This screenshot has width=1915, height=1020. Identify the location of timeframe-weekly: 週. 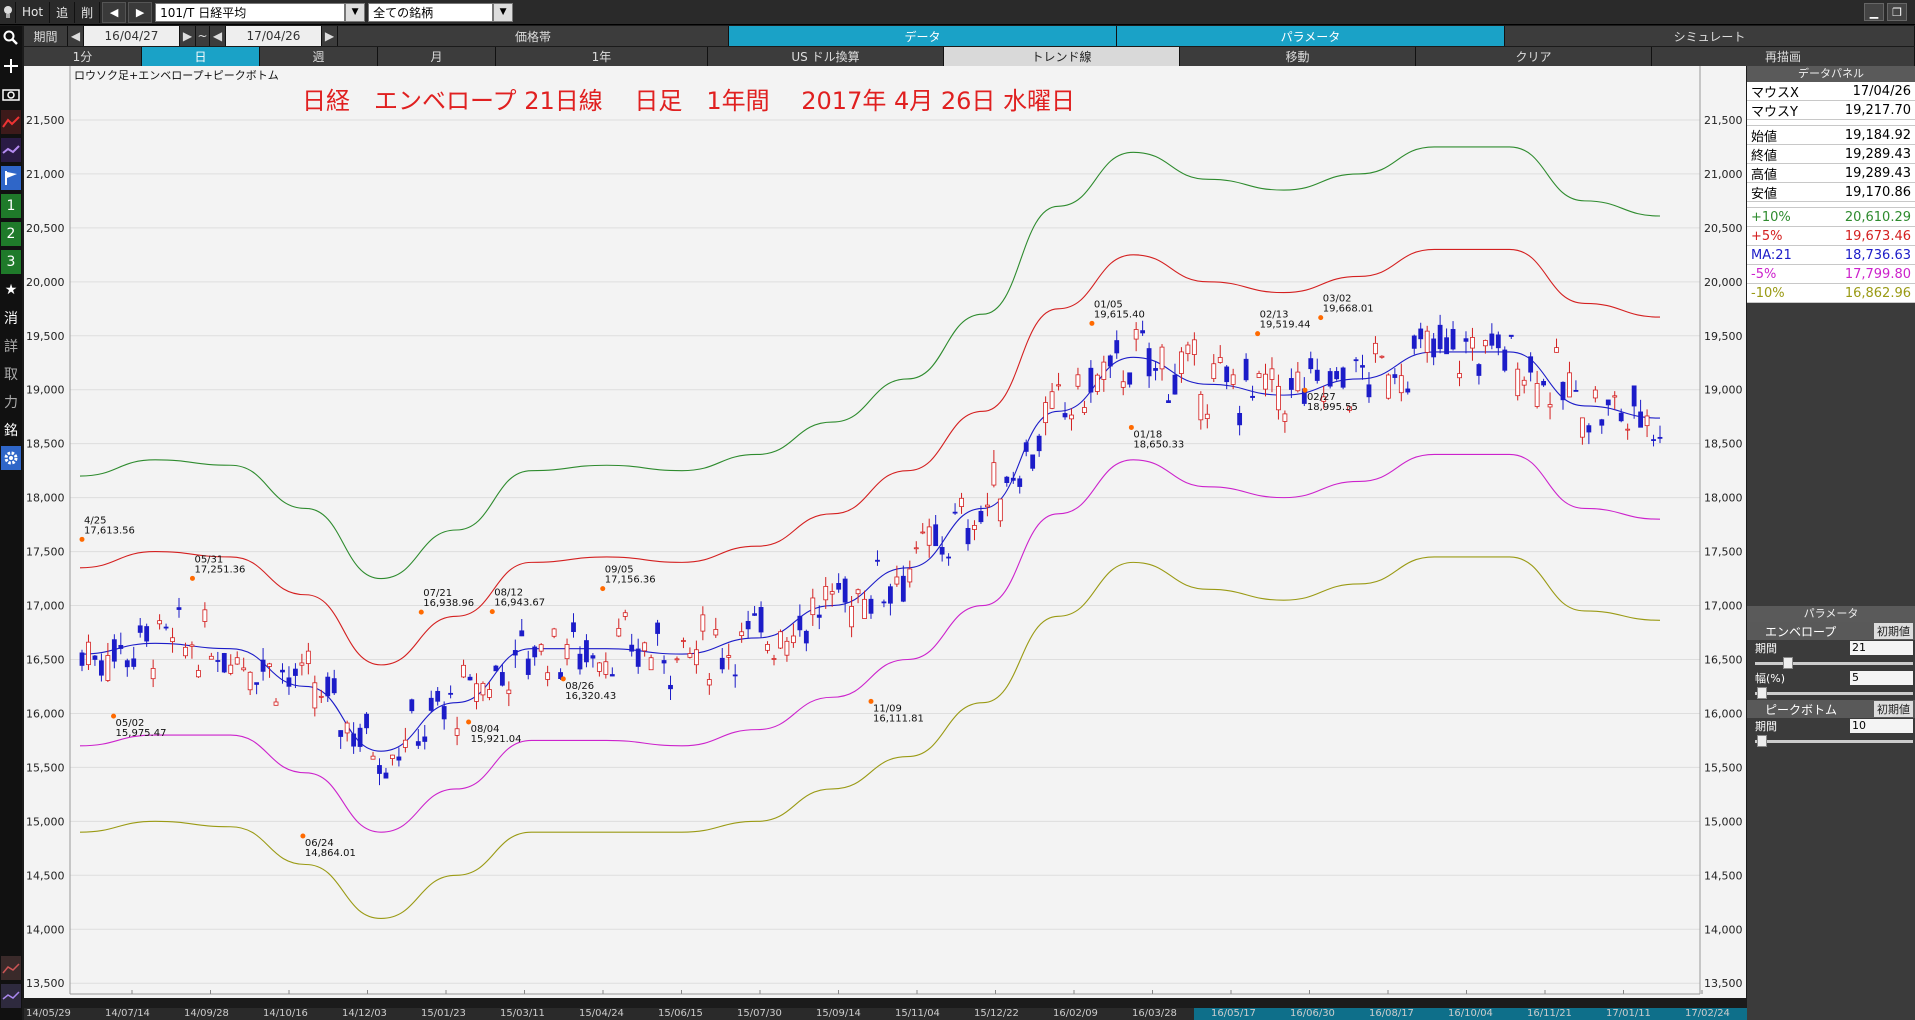
(319, 56).